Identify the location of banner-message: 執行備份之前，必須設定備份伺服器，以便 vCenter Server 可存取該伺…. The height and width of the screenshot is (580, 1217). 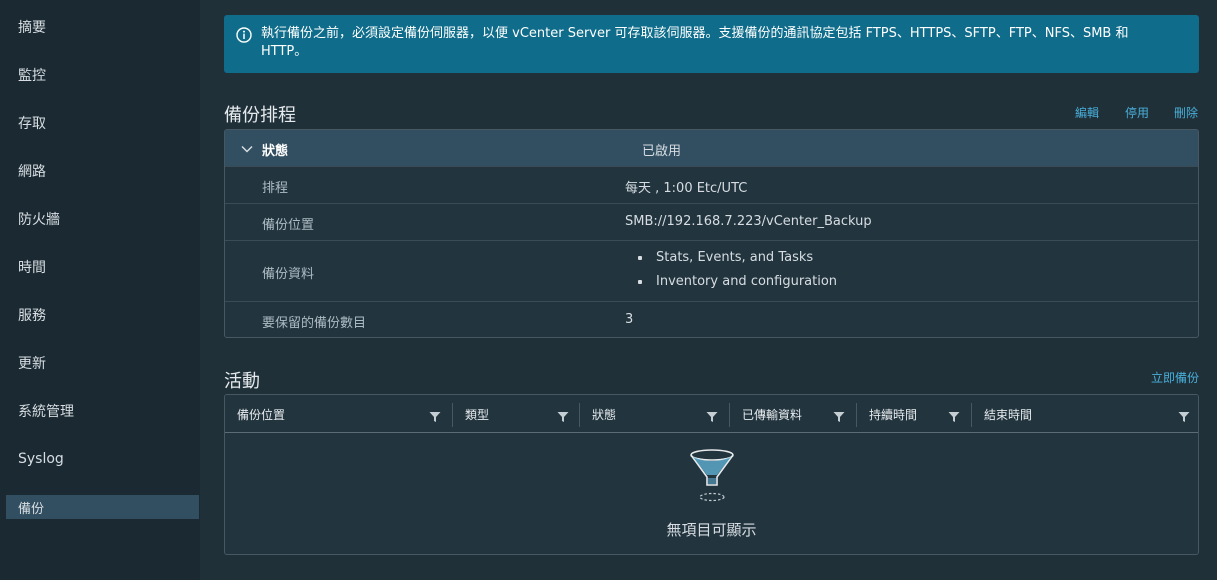
(695, 42).